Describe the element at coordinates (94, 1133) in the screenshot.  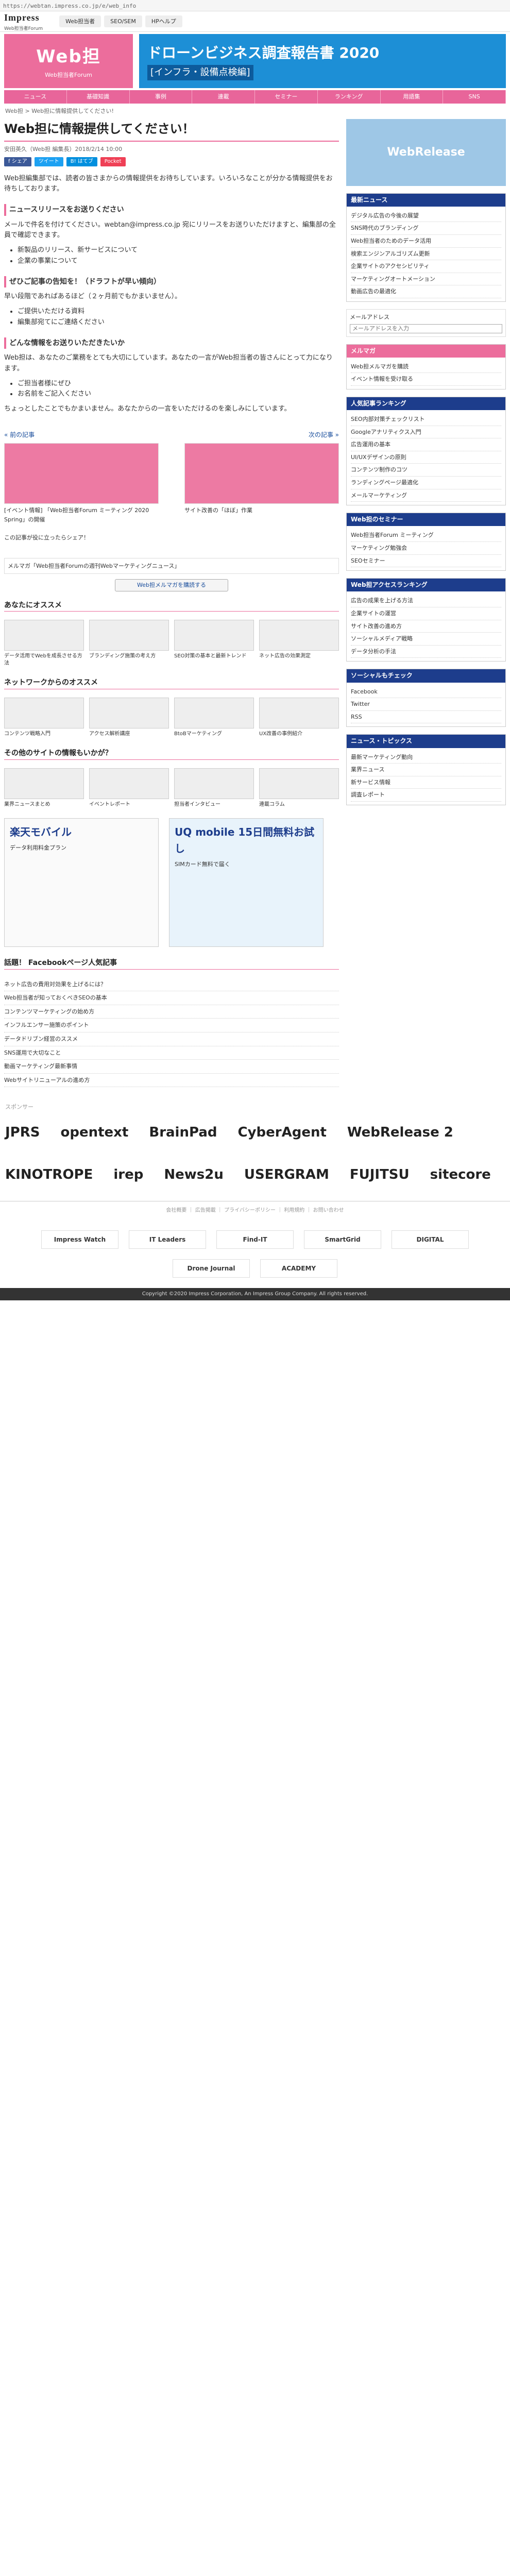
I see `sponsor-logo: opentext` at that location.